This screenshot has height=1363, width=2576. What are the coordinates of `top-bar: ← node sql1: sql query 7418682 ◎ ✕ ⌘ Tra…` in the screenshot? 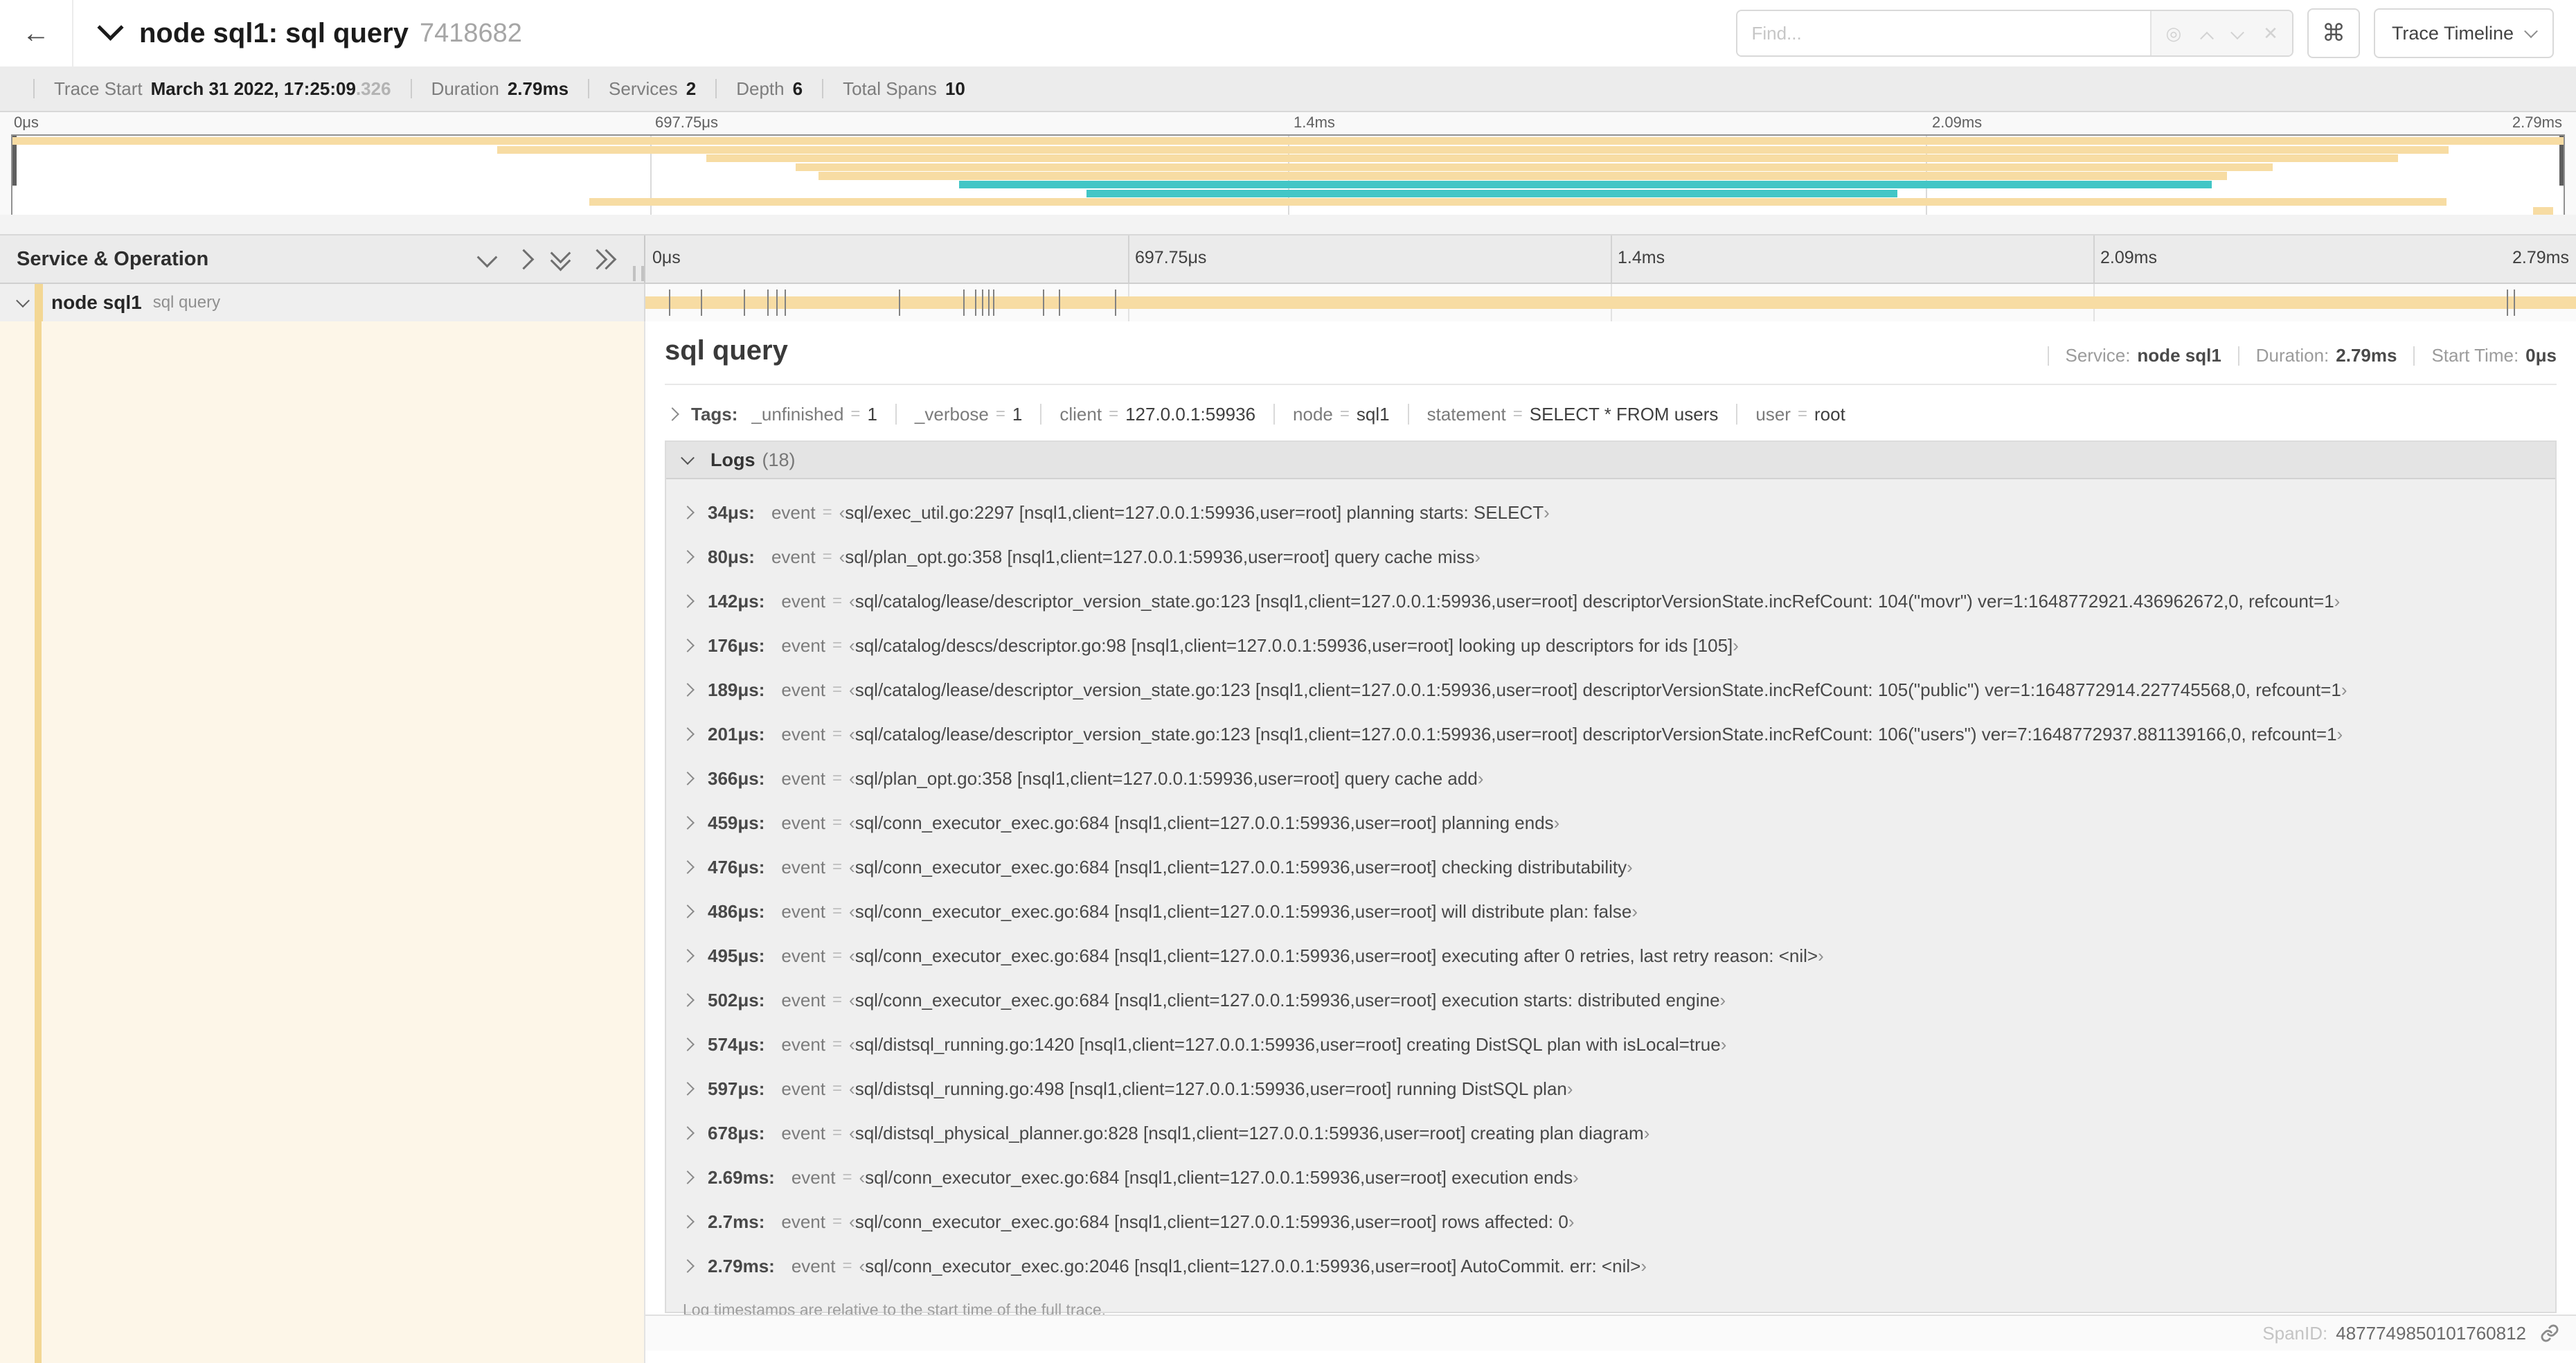 It's located at (1288, 34).